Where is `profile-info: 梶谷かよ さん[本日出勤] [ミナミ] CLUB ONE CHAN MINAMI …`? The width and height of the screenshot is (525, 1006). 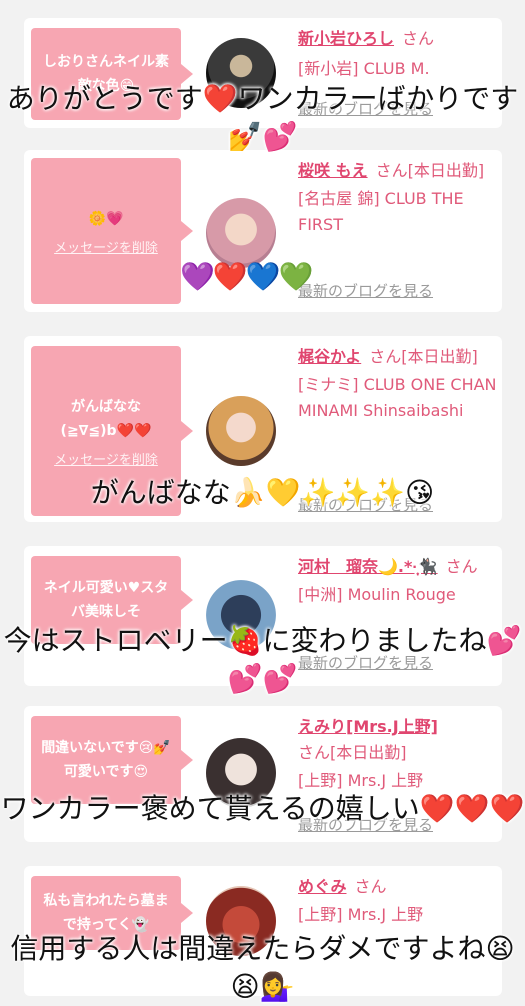 profile-info: 梶谷かよ さん[本日出勤] [ミナミ] CLUB ONE CHAN MINAMI … is located at coordinates (398, 384).